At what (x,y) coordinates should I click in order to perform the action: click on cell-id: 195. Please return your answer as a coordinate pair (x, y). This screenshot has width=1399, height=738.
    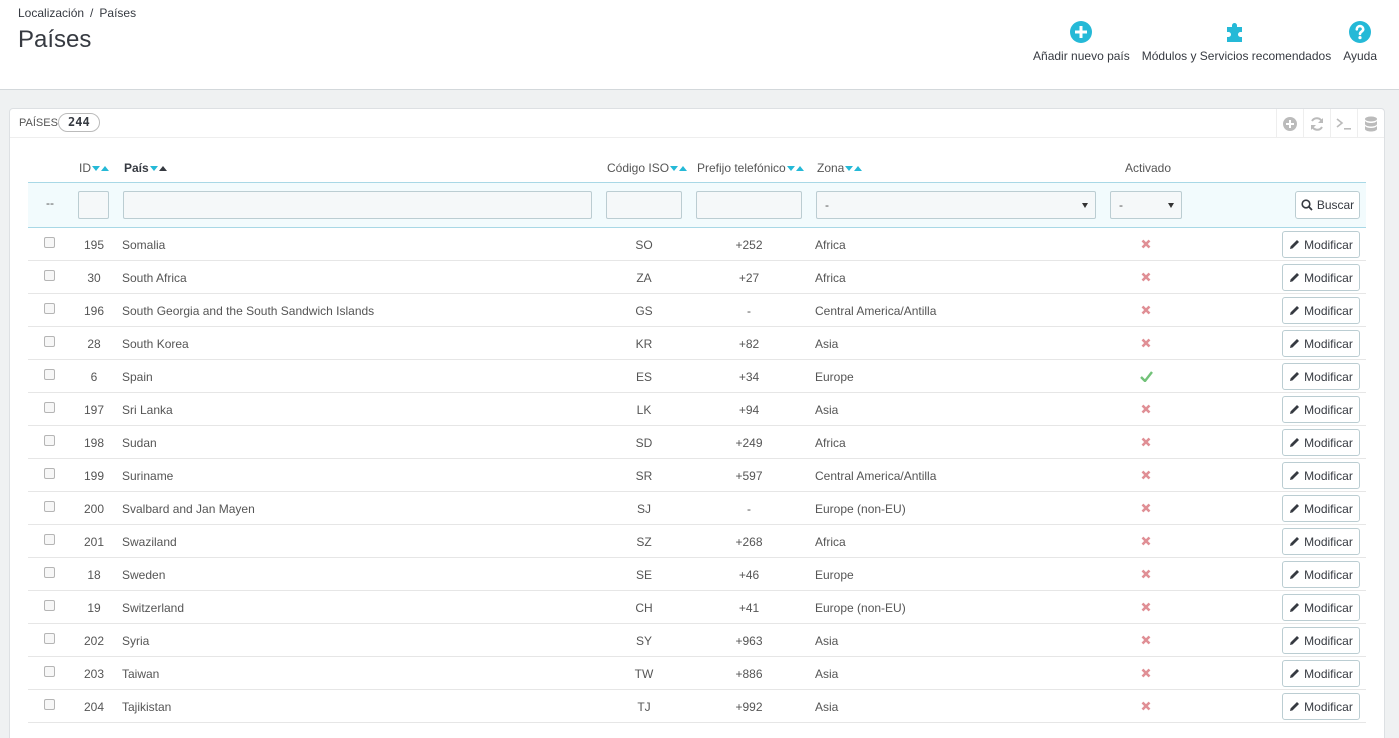
    Looking at the image, I should click on (94, 245).